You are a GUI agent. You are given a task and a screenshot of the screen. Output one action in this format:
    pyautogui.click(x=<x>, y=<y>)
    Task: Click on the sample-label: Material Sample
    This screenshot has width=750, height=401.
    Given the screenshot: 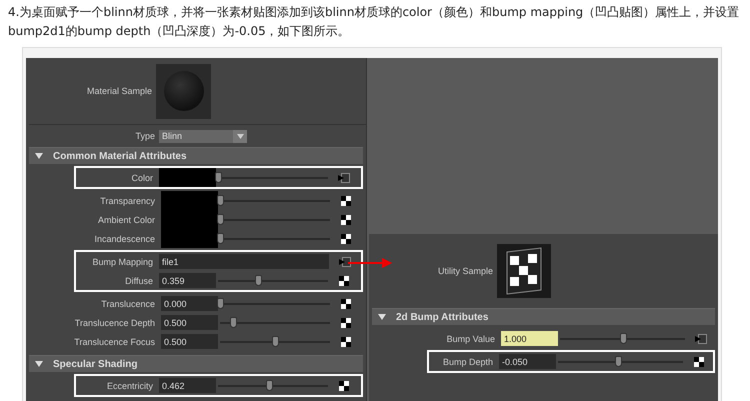 What is the action you would take?
    pyautogui.click(x=119, y=91)
    